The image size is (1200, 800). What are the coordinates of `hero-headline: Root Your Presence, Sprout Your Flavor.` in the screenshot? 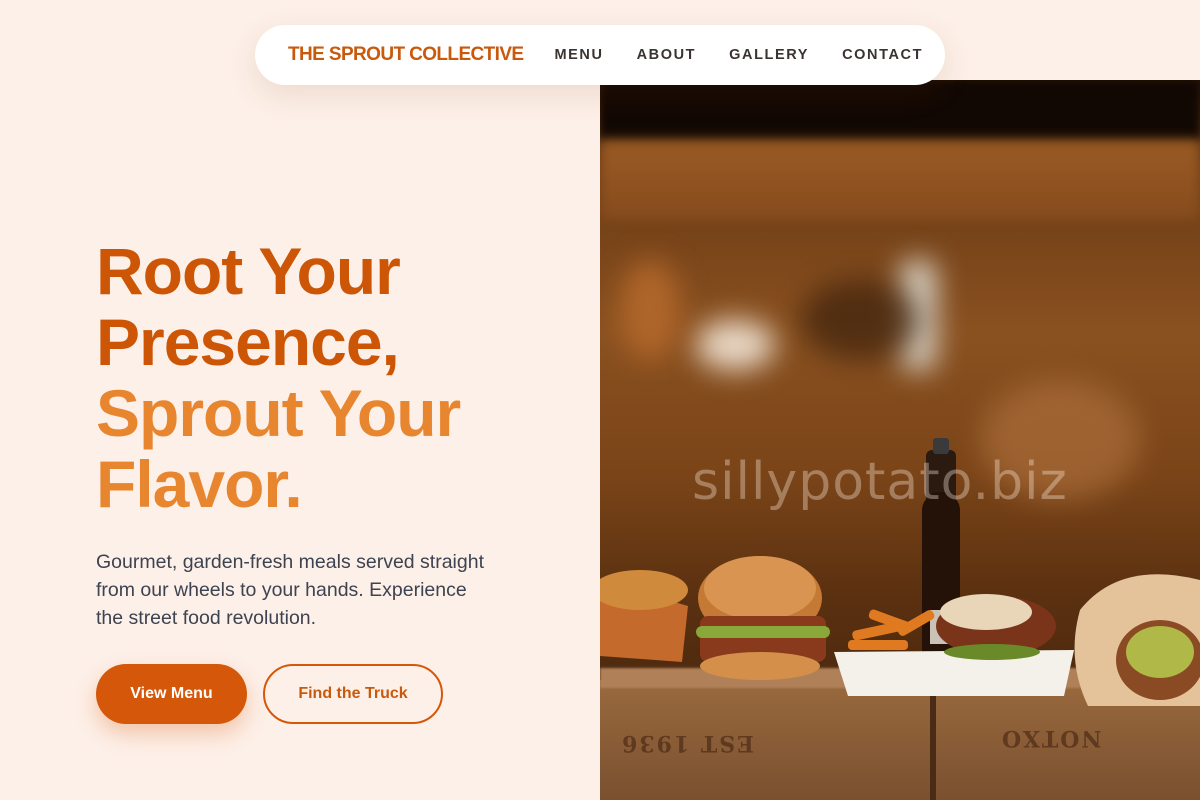 It's located at (336, 378).